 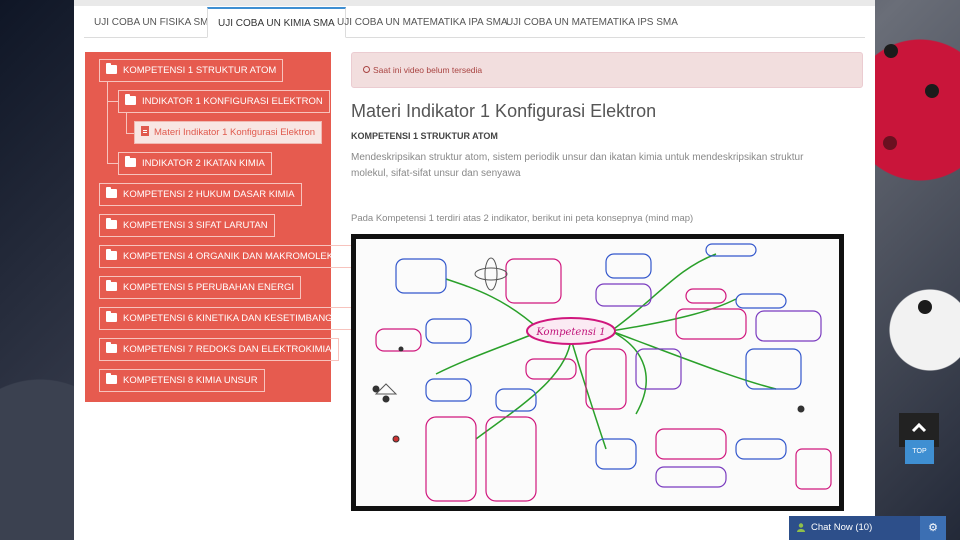 I want to click on video-unavailable-alert: Saat ini video belum tersedia, so click(x=607, y=70).